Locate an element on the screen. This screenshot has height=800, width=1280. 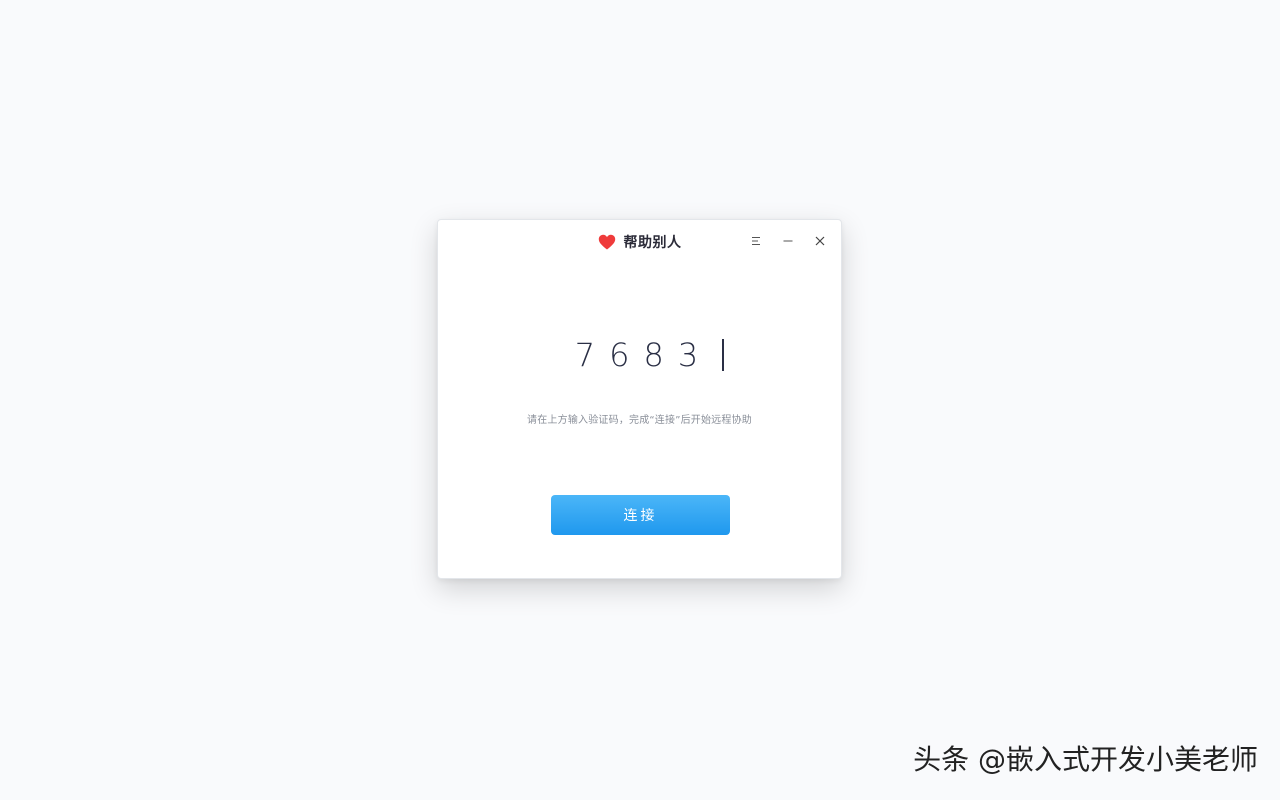
title-bar: 帮助别人 is located at coordinates (639, 241).